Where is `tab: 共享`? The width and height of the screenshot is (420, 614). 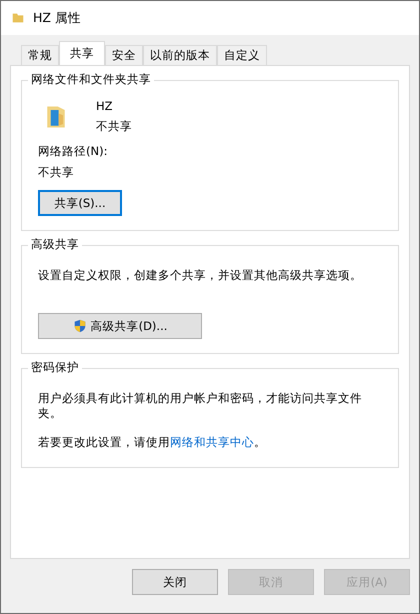
tab: 共享 is located at coordinates (82, 53).